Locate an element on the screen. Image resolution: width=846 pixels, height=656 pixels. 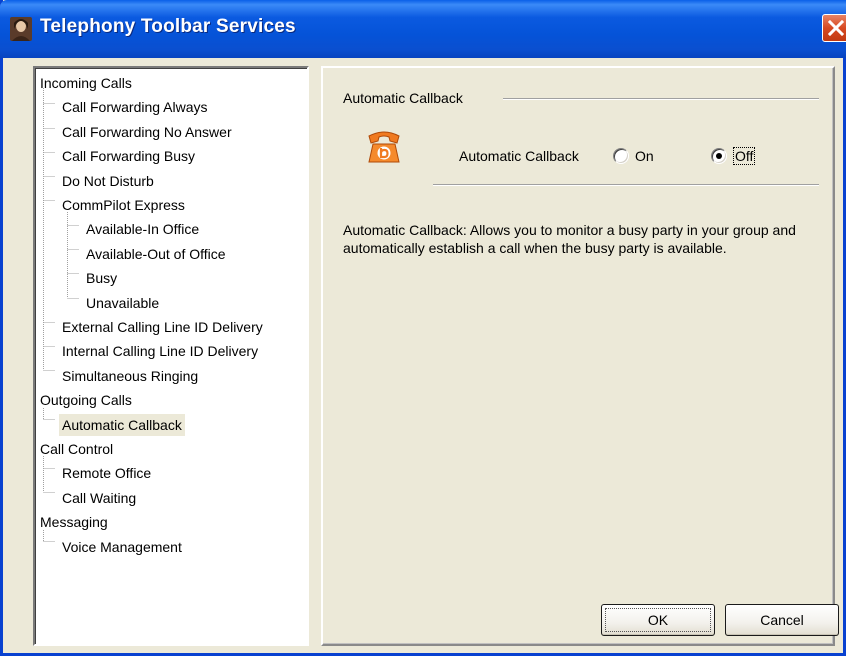
tree-item: Internal Calling Line ID Delivery is located at coordinates (160, 351).